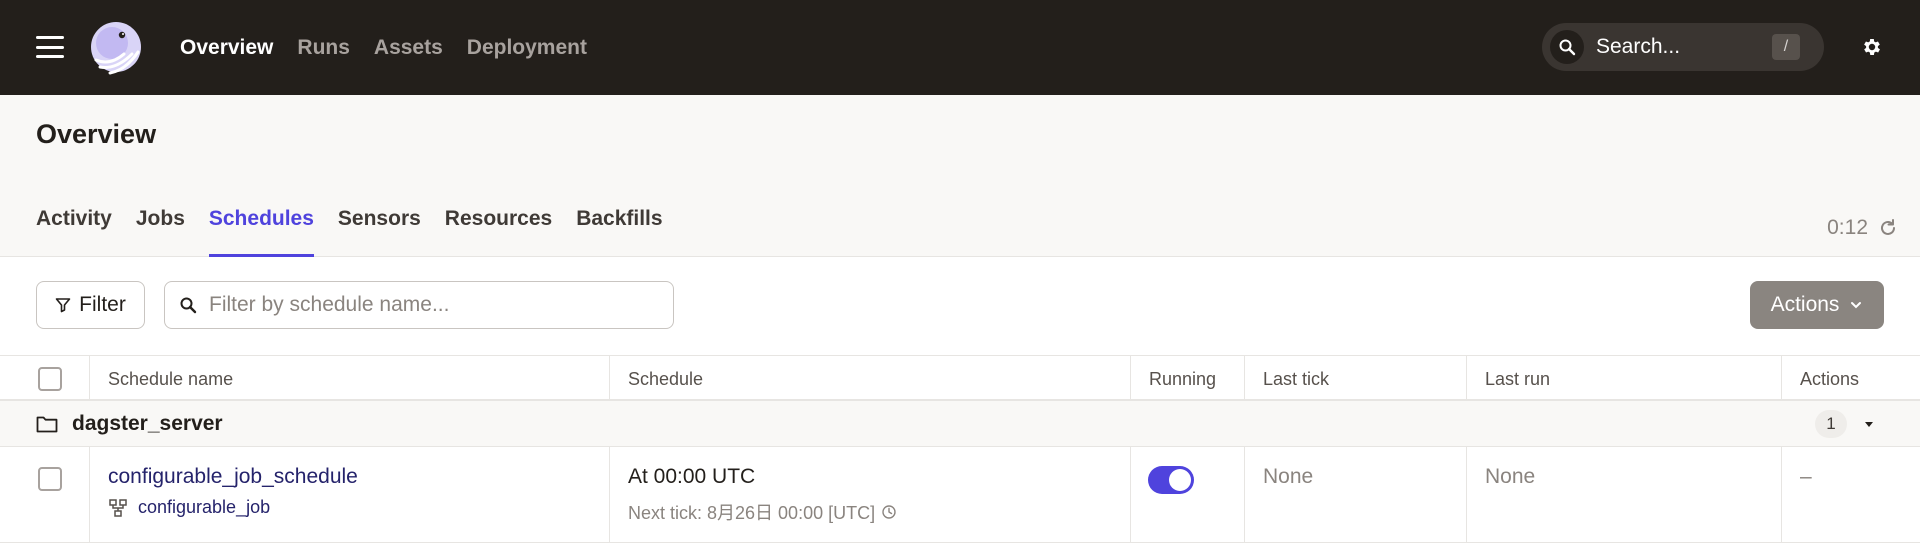  I want to click on filter-icon, so click(63, 305).